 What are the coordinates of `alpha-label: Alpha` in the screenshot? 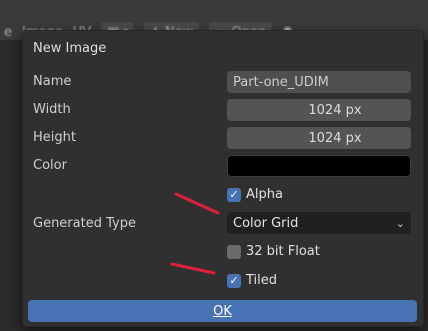 It's located at (264, 194).